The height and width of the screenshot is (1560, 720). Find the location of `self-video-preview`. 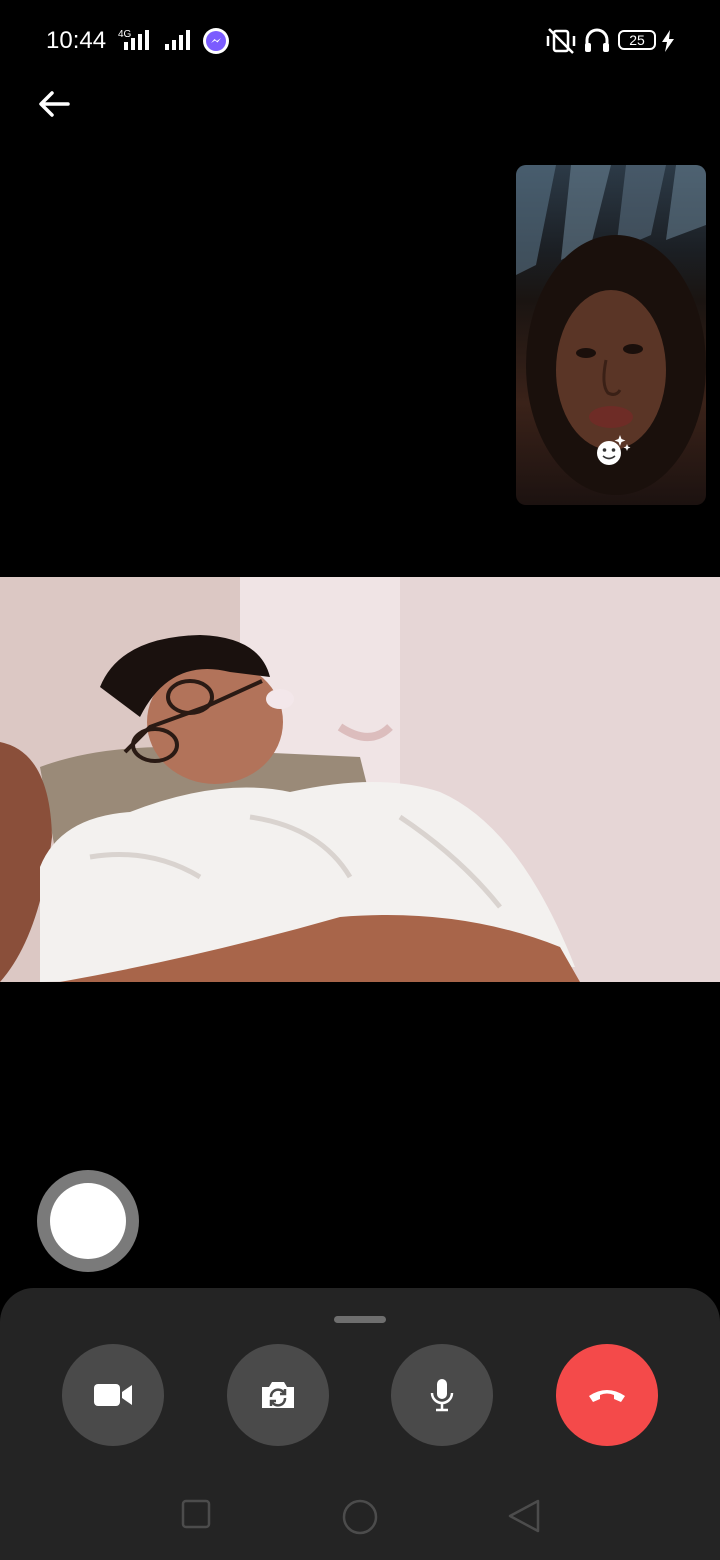

self-video-preview is located at coordinates (611, 335).